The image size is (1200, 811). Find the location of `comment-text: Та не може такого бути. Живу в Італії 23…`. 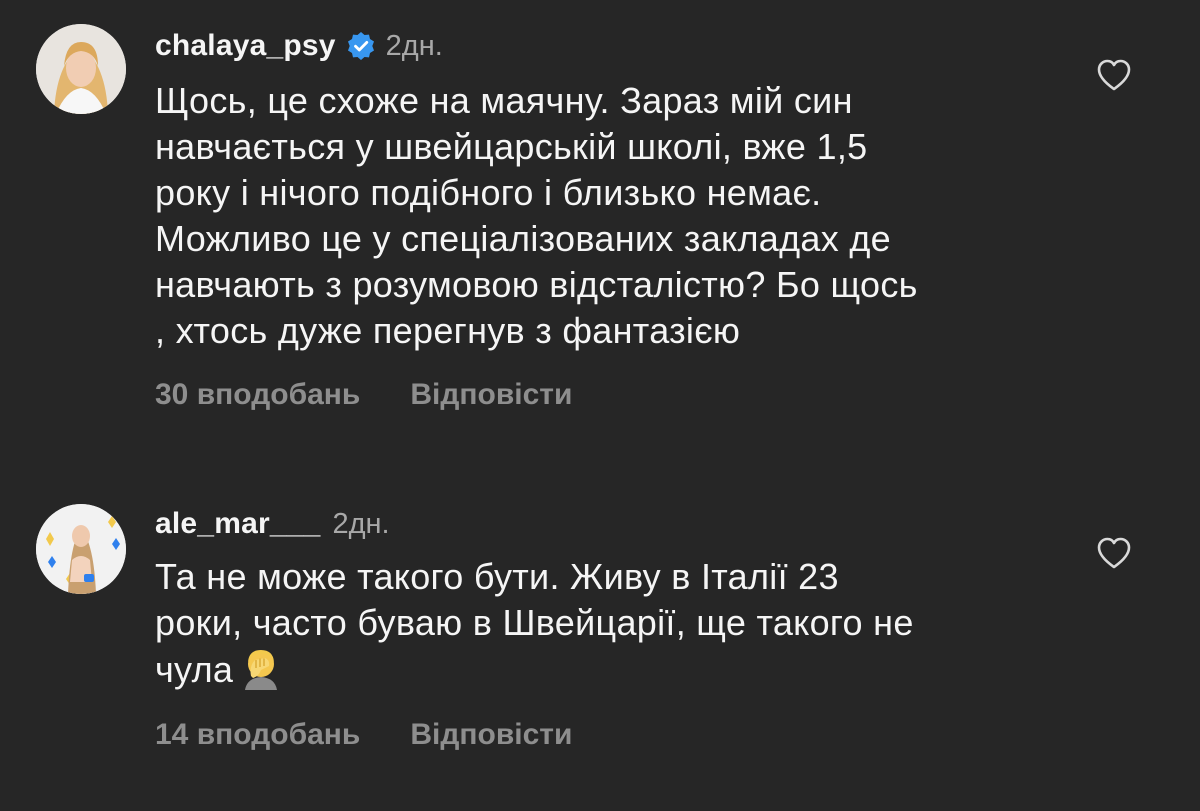

comment-text: Та не може такого бути. Живу в Італії 23… is located at coordinates (605, 627).